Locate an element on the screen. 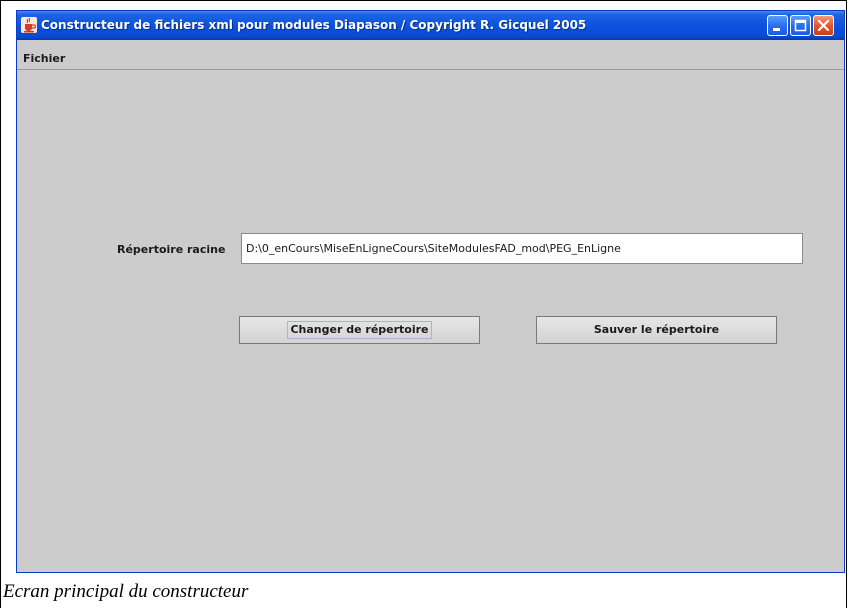  save-dir-label: Sauver le répertoire is located at coordinates (656, 329).